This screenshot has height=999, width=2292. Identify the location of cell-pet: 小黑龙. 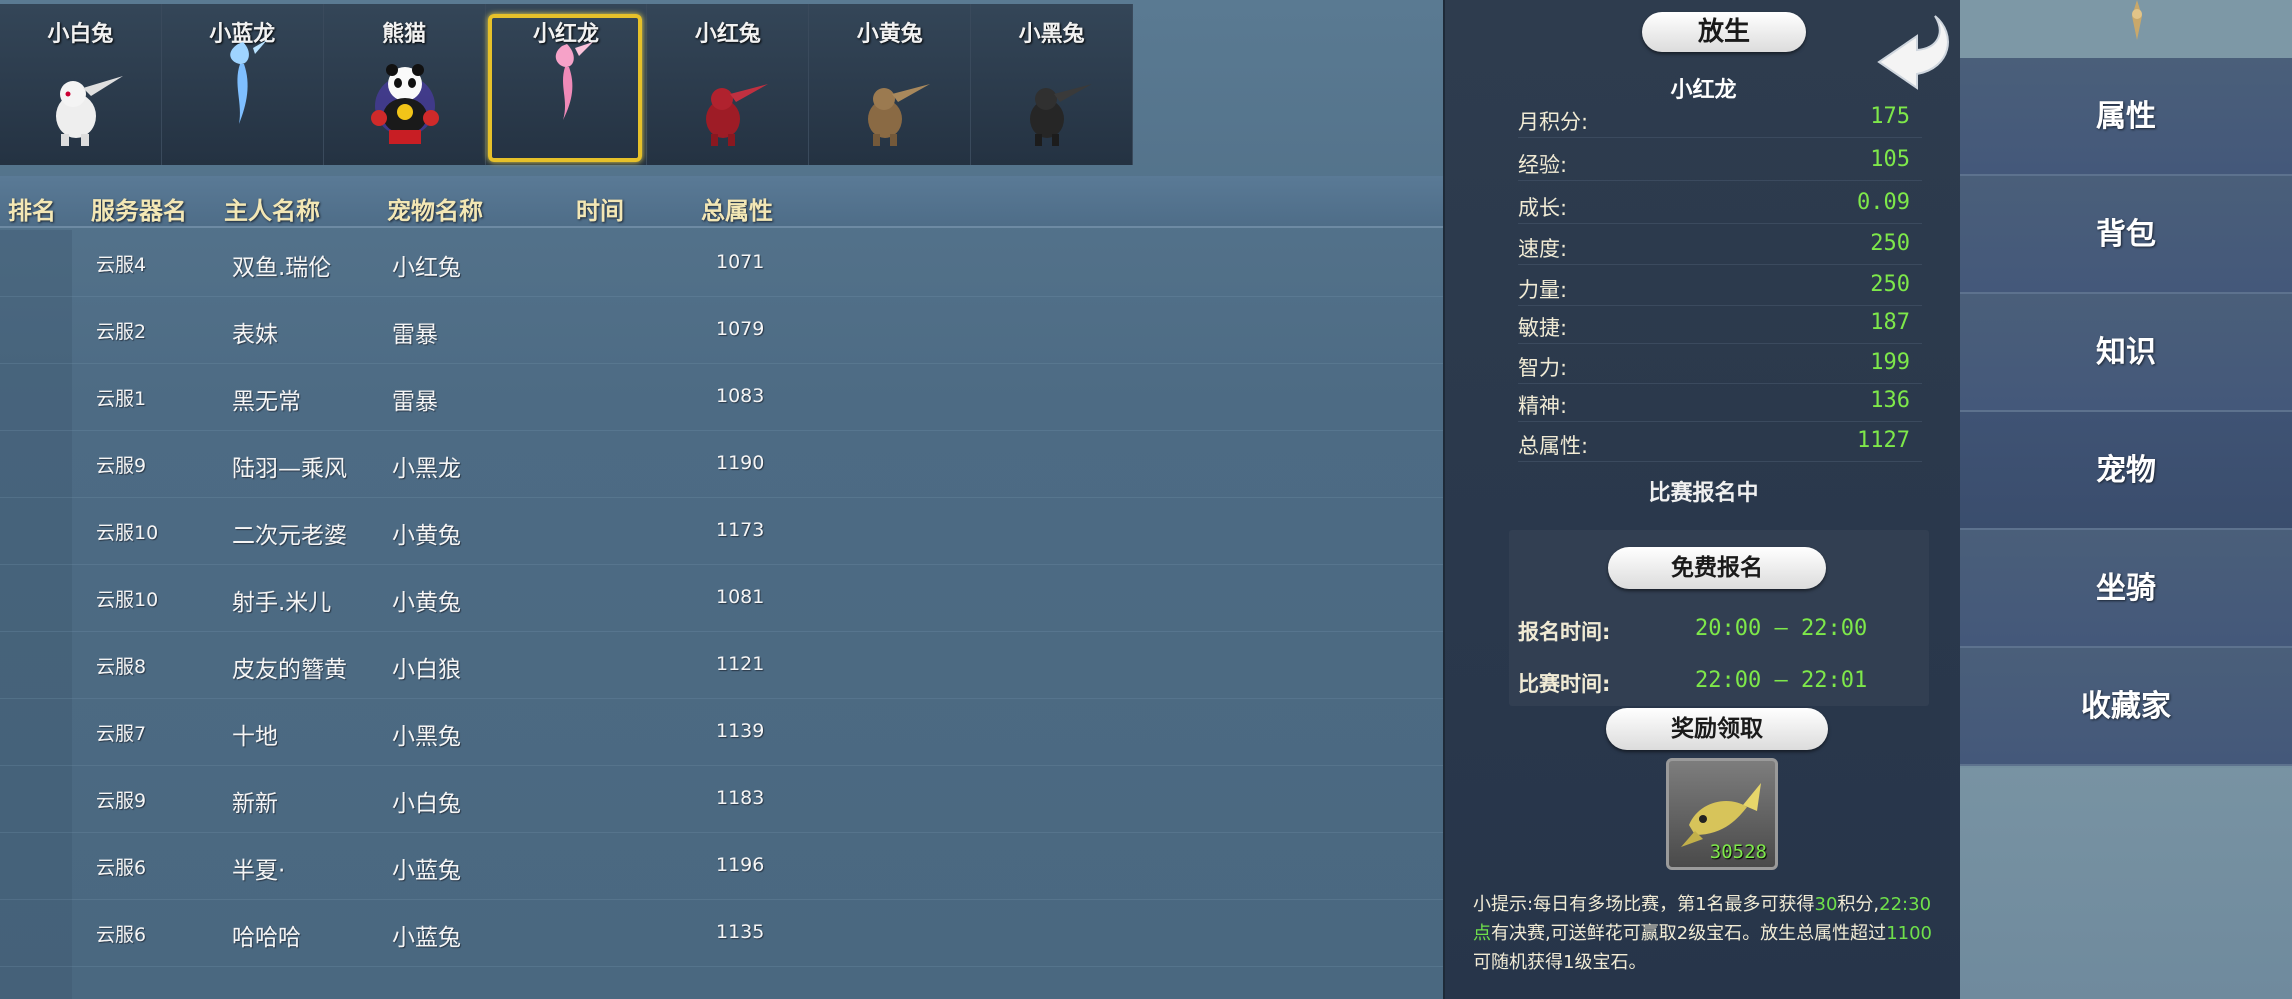
(426, 469).